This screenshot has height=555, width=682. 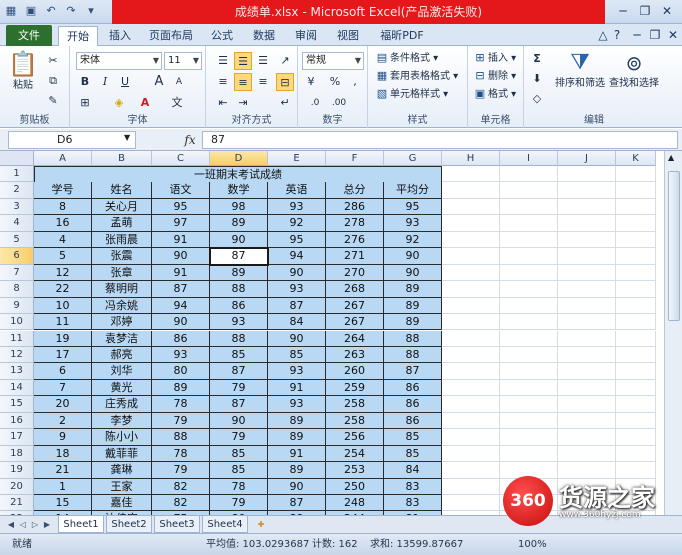 What do you see at coordinates (355, 158) in the screenshot?
I see `column-header-f: F` at bounding box center [355, 158].